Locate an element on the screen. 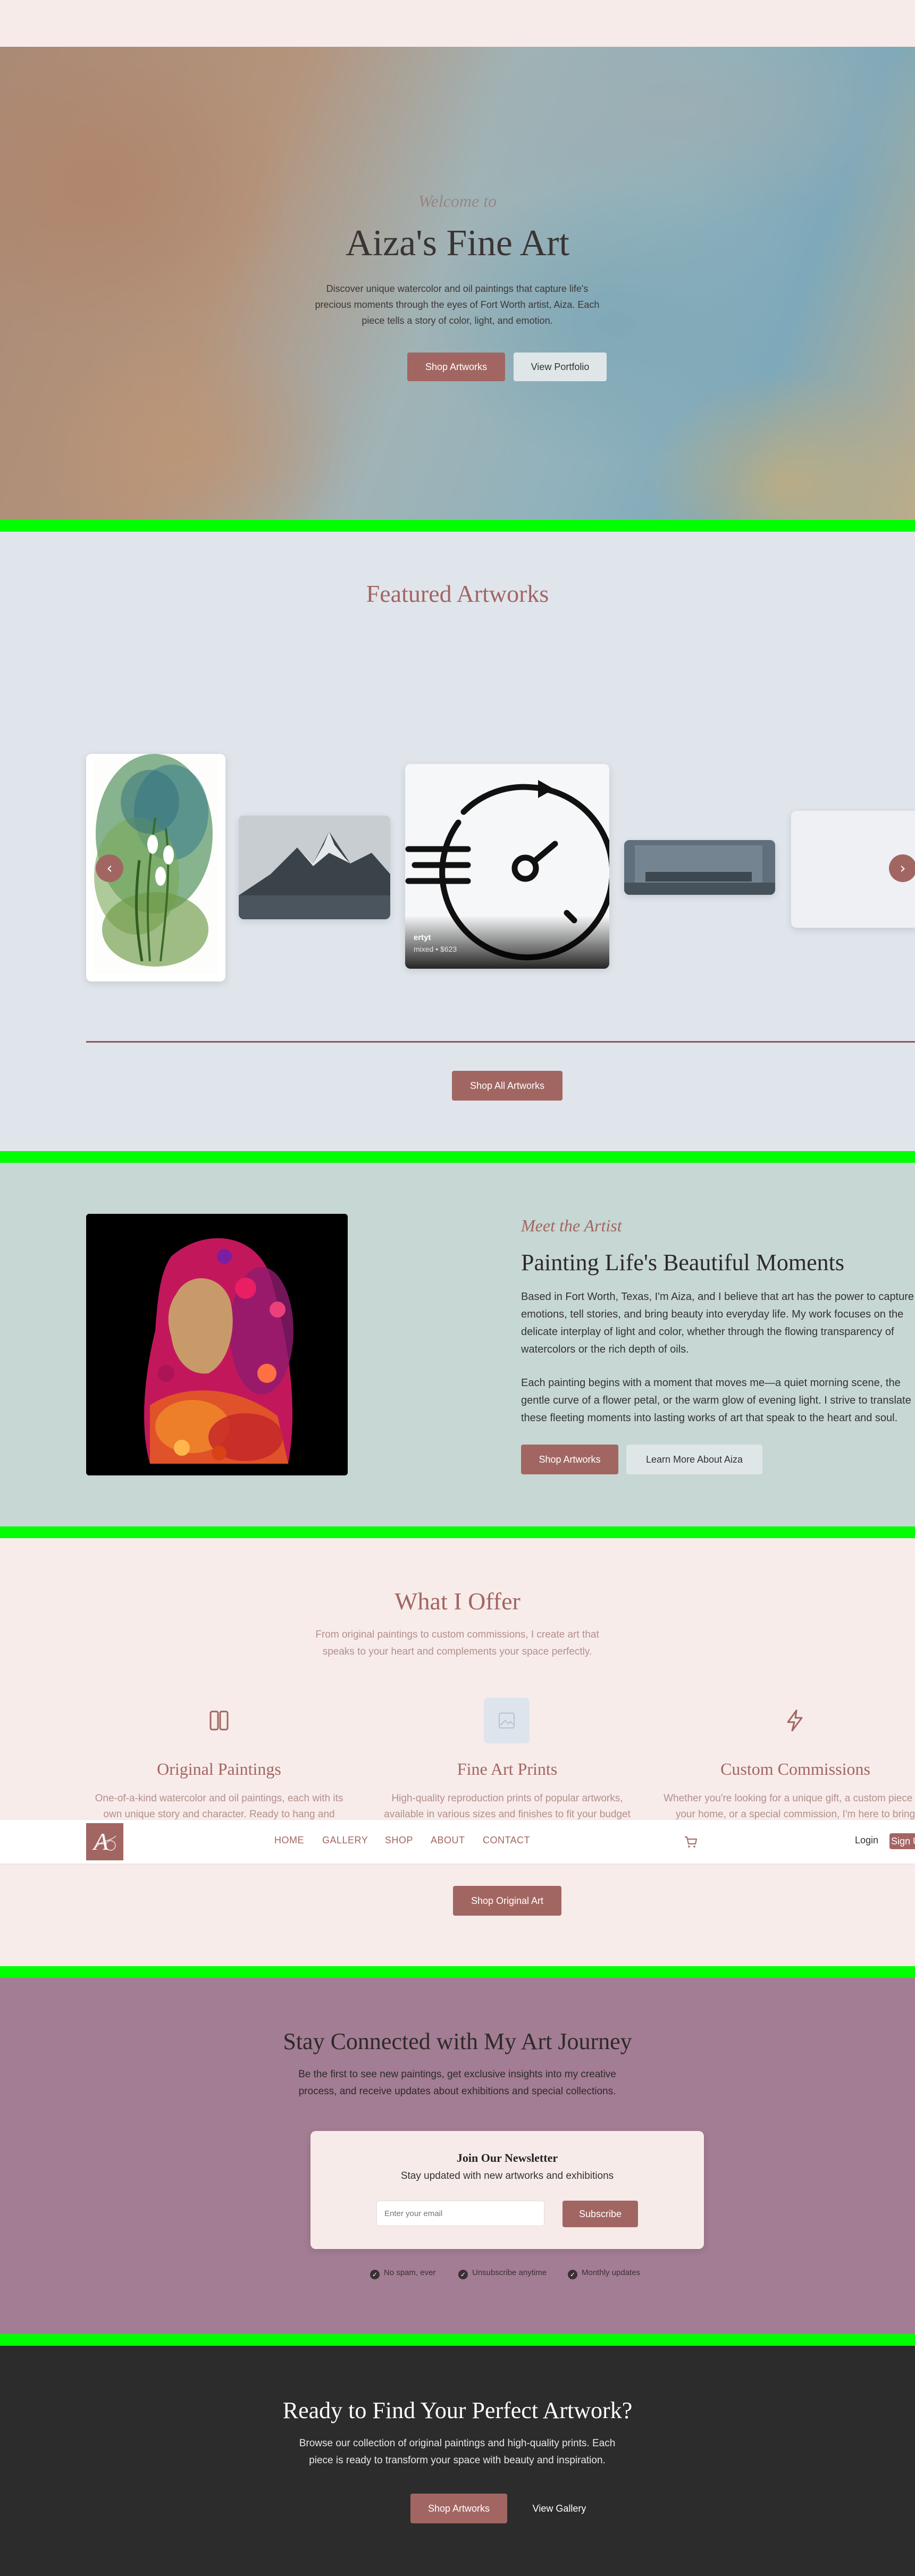 This screenshot has width=915, height=2576. svg-text: A is located at coordinates (100, 1841).